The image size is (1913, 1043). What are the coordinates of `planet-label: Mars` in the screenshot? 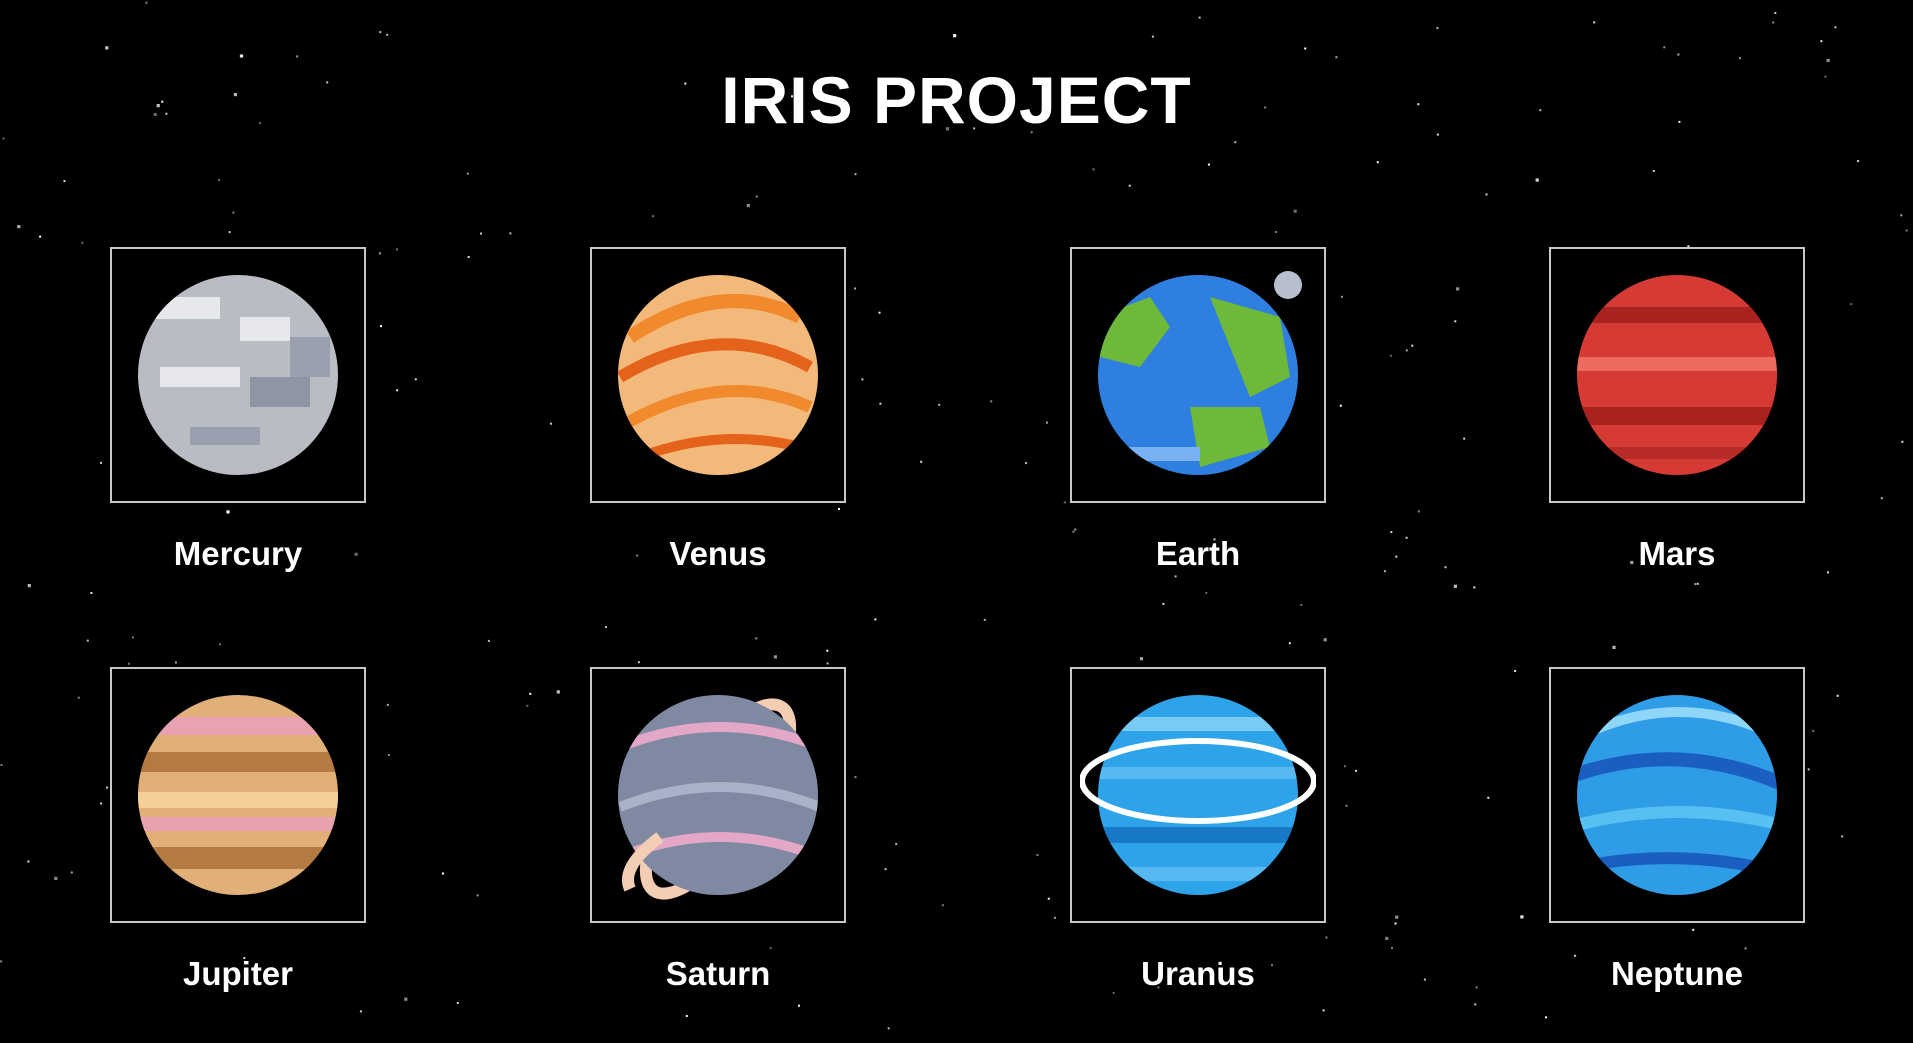 It's located at (1677, 553).